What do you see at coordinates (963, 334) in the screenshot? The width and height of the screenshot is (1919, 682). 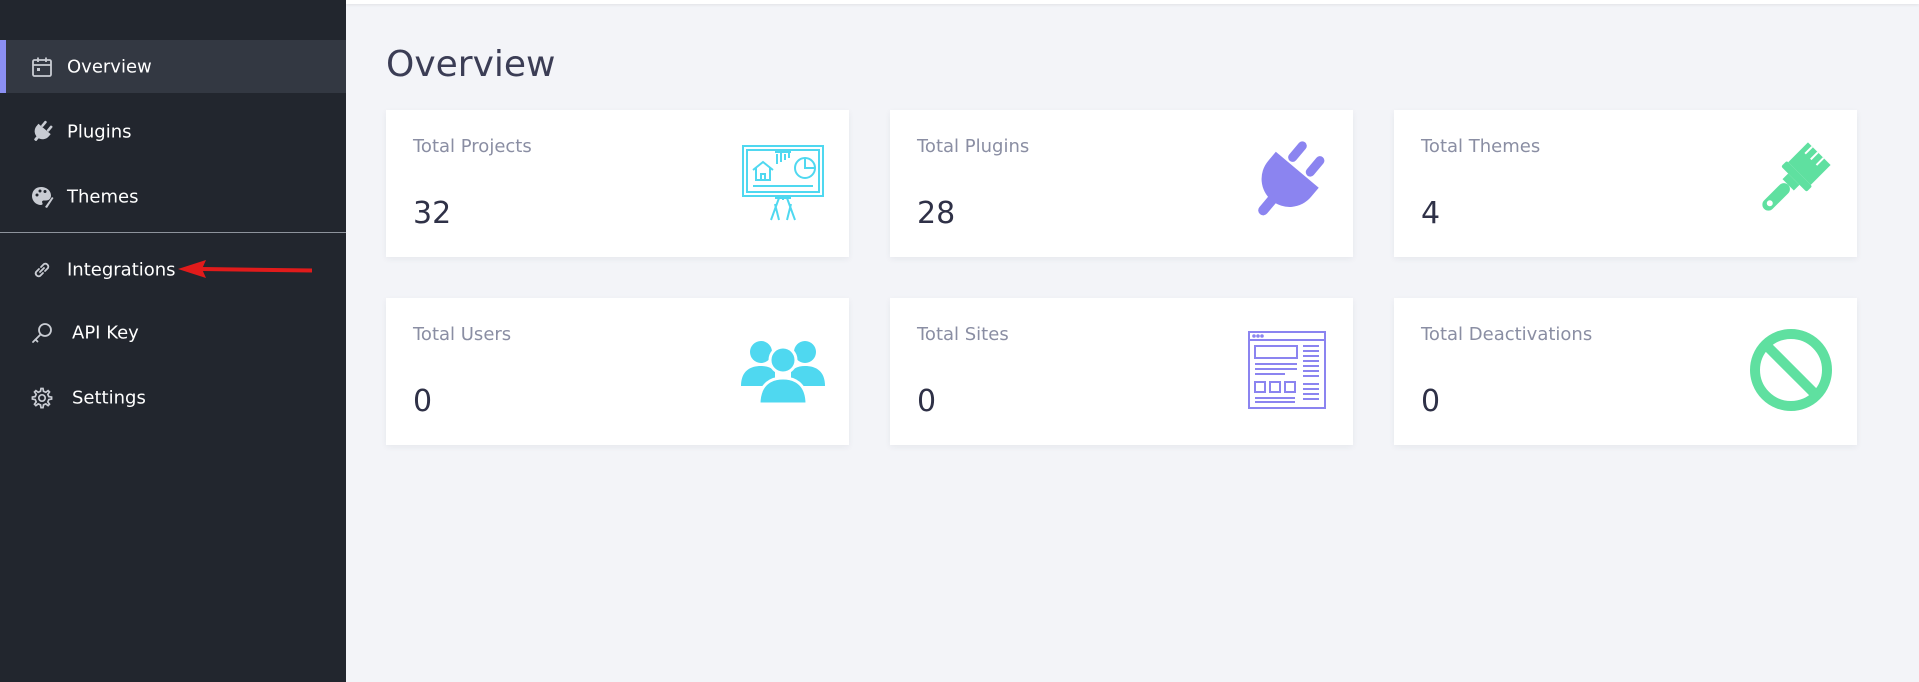 I see `card-label: Total Sites` at bounding box center [963, 334].